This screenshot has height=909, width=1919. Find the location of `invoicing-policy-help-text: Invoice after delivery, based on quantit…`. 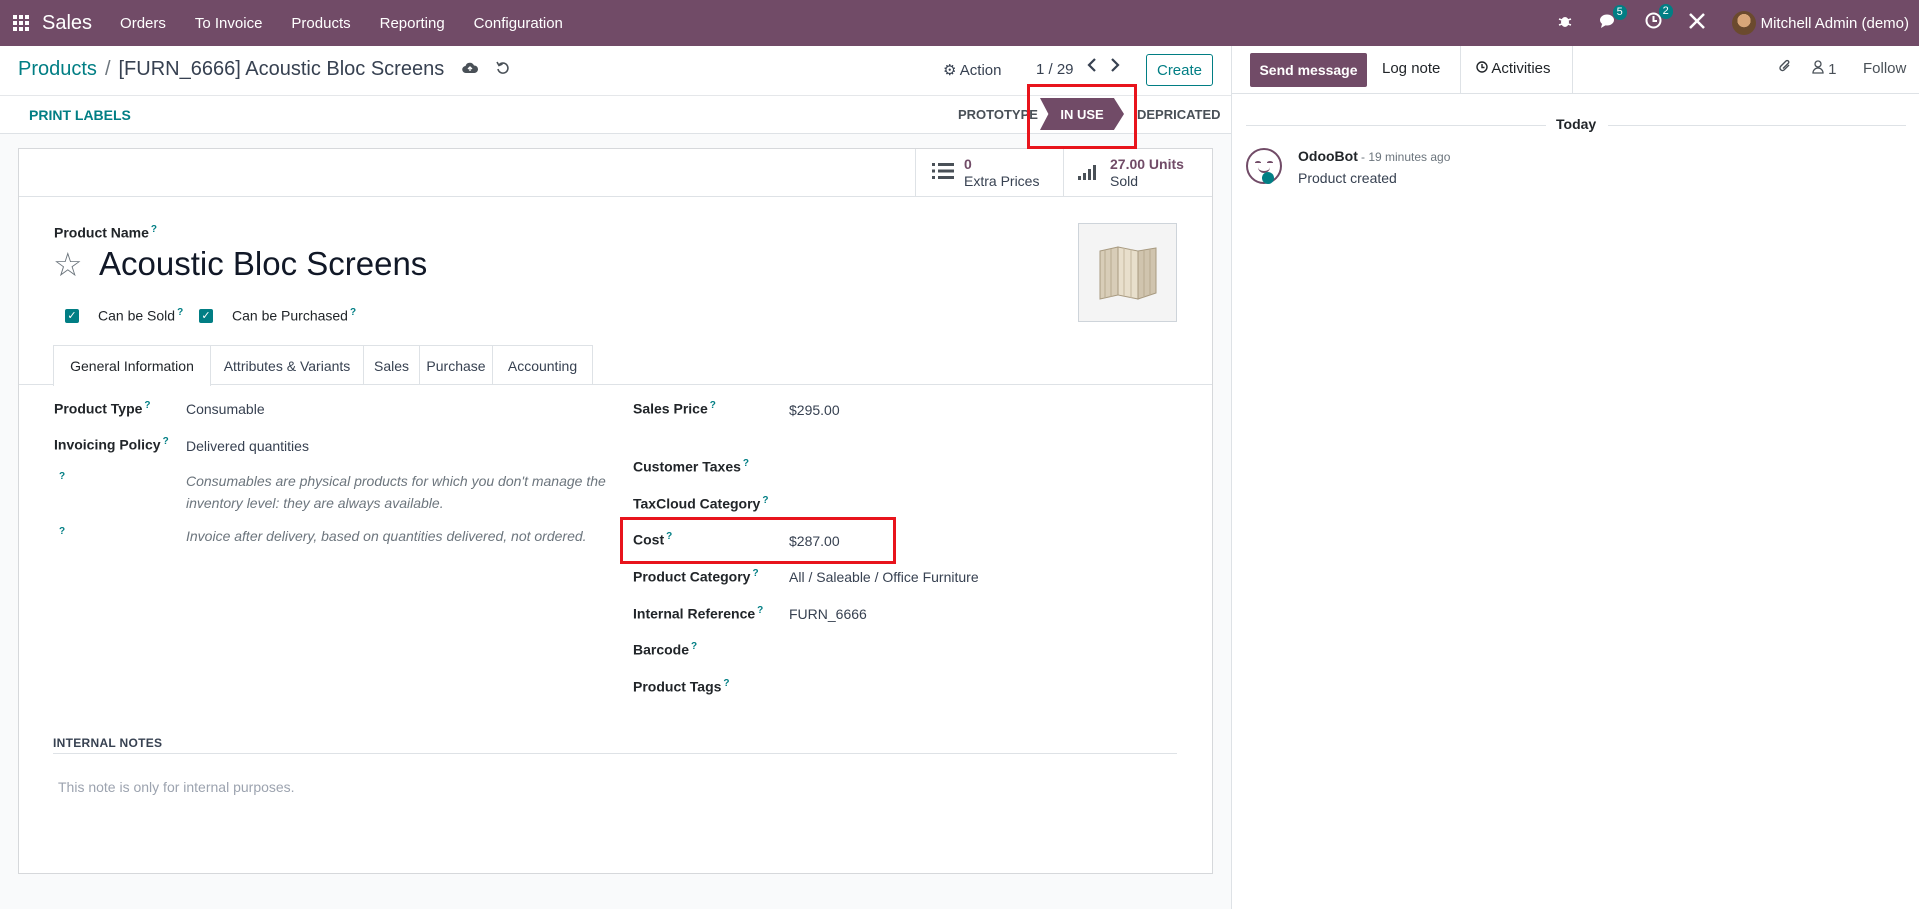

invoicing-policy-help-text: Invoice after delivery, based on quantit… is located at coordinates (386, 536).